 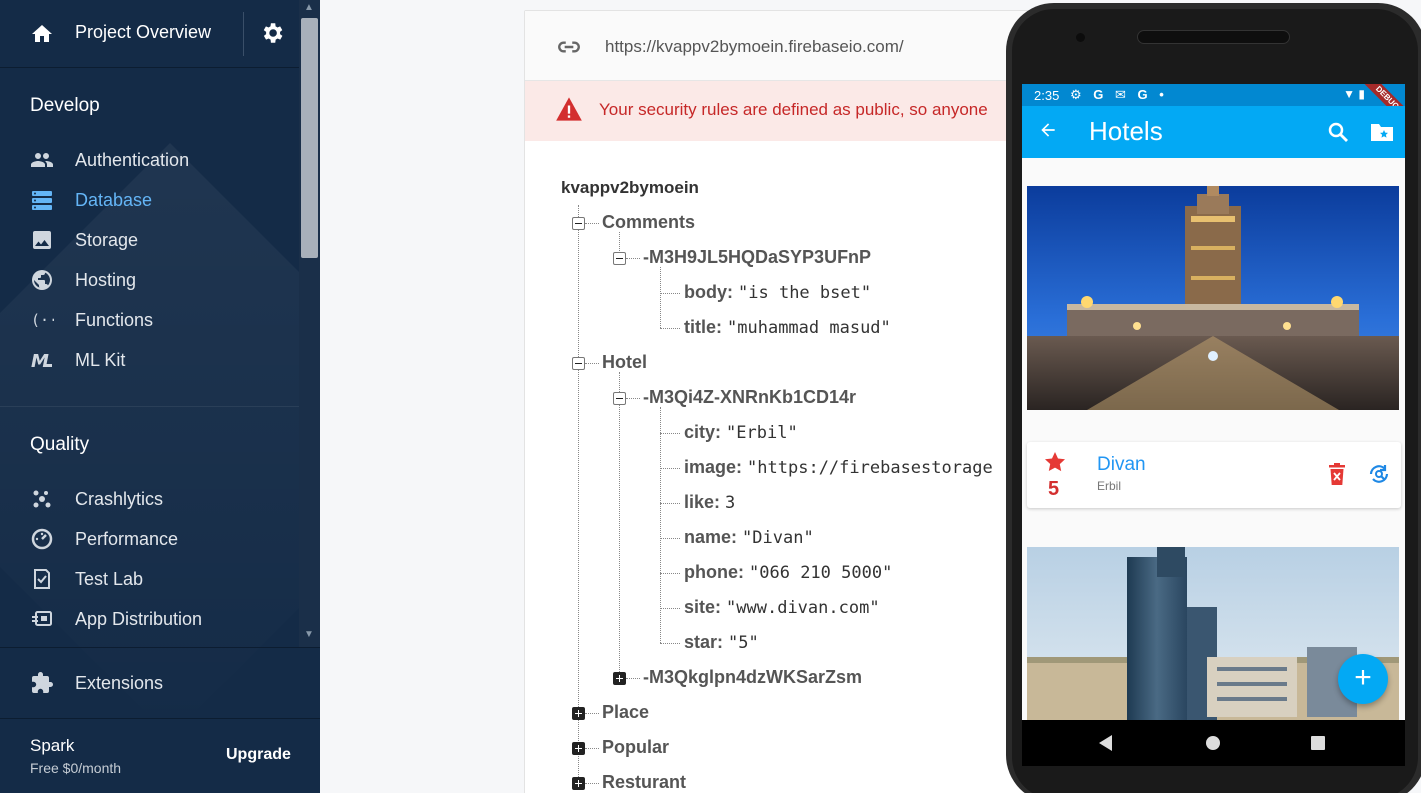 What do you see at coordinates (703, 432) in the screenshot?
I see `node-key: city:` at bounding box center [703, 432].